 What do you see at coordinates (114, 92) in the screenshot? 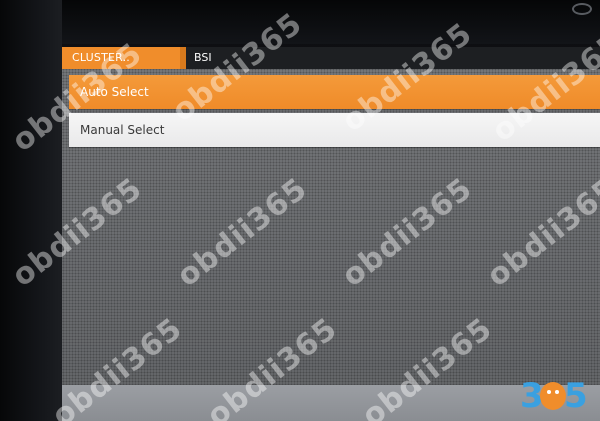
I see `list-item-label: Auto Select` at bounding box center [114, 92].